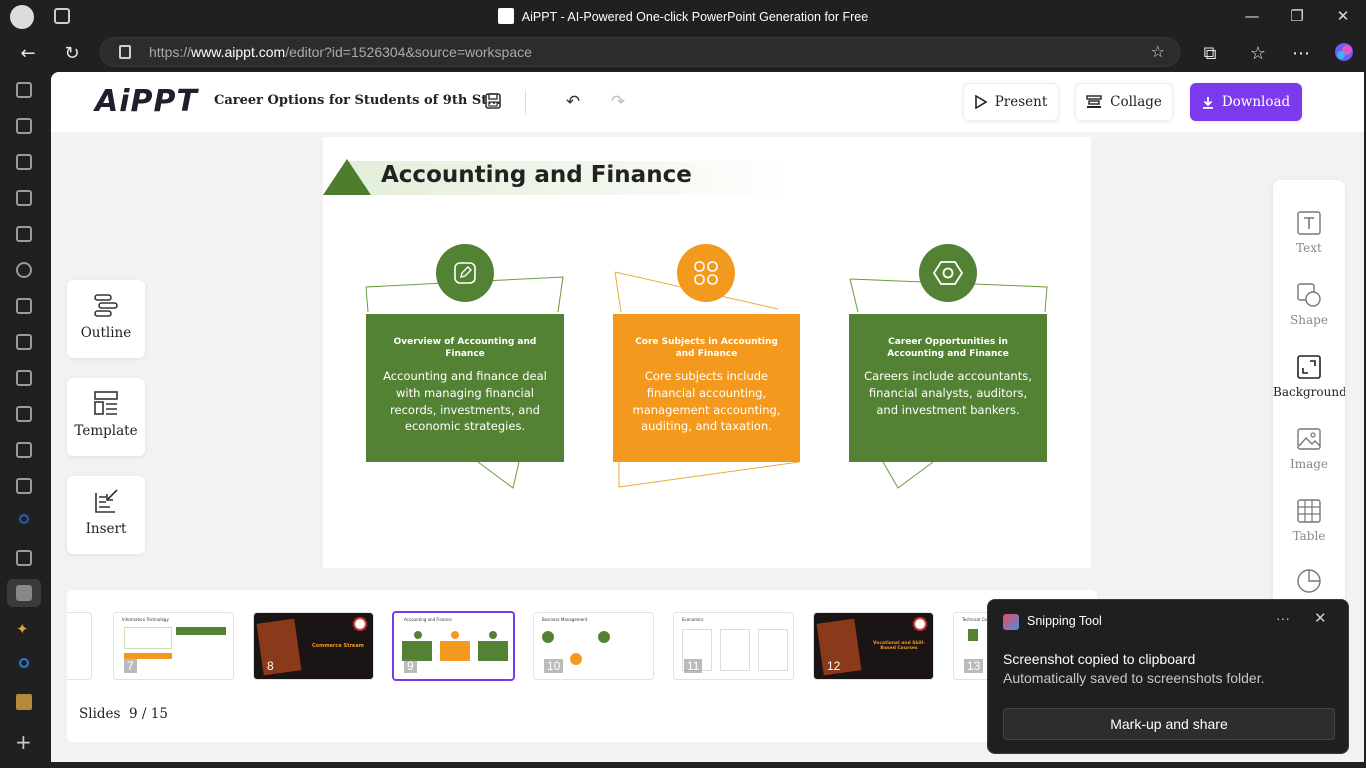 Image resolution: width=1366 pixels, height=768 pixels. Describe the element at coordinates (1309, 439) in the screenshot. I see `image-icon` at that location.